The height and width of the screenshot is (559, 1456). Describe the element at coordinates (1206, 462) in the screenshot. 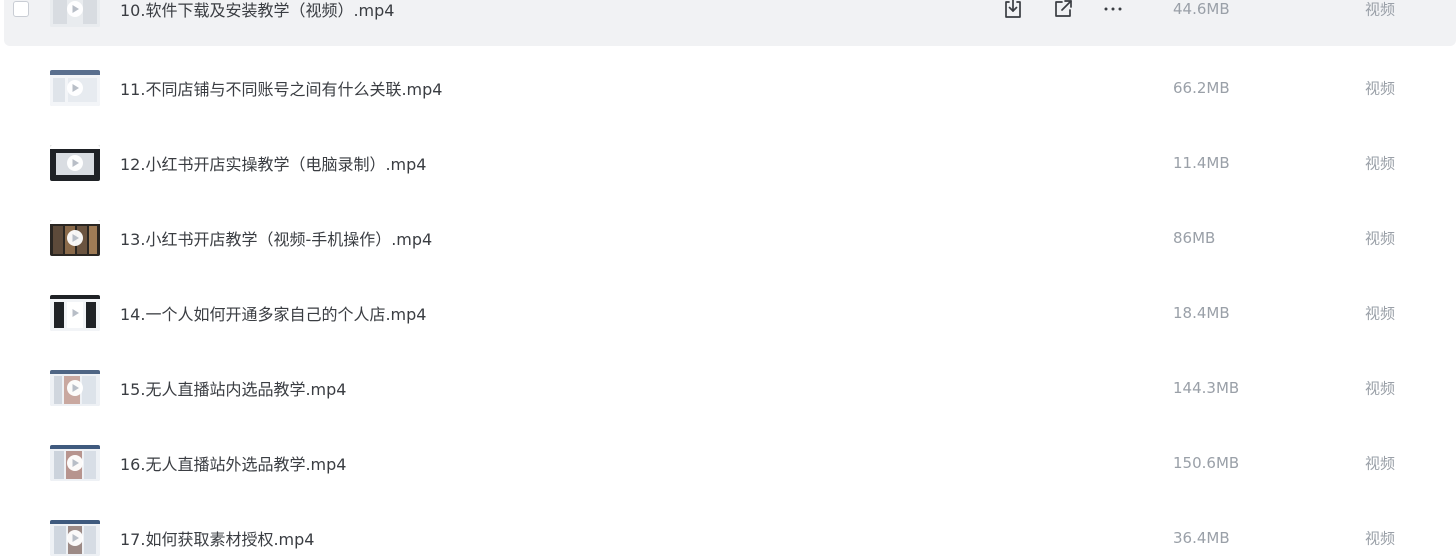

I see `file-size: 150.6MB` at that location.